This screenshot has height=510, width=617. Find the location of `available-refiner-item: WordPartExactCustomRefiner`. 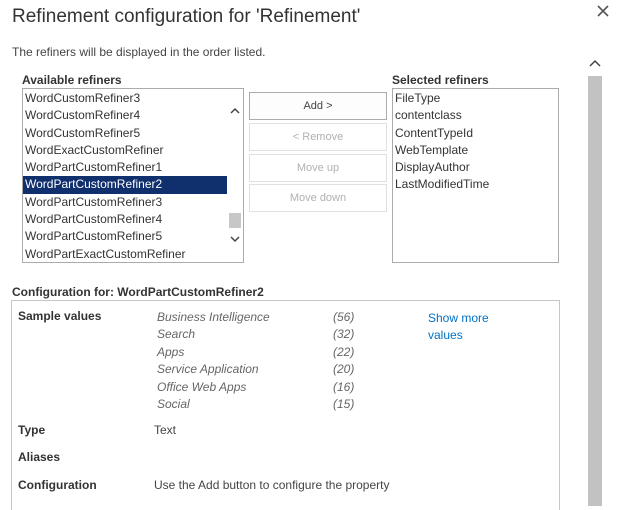

available-refiner-item: WordPartExactCustomRefiner is located at coordinates (125, 254).